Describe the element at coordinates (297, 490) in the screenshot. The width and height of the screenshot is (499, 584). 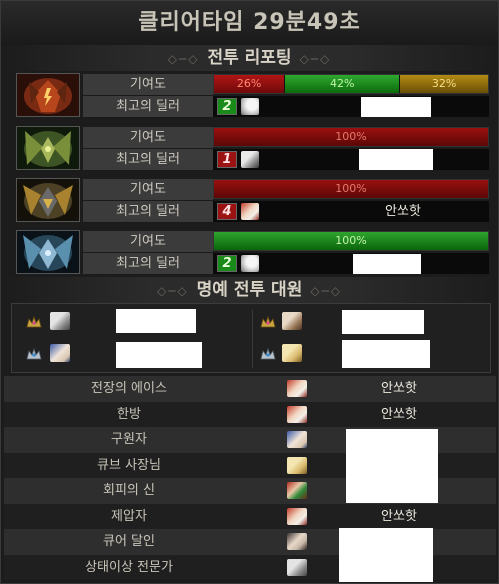
I see `green-eye-avatar` at that location.